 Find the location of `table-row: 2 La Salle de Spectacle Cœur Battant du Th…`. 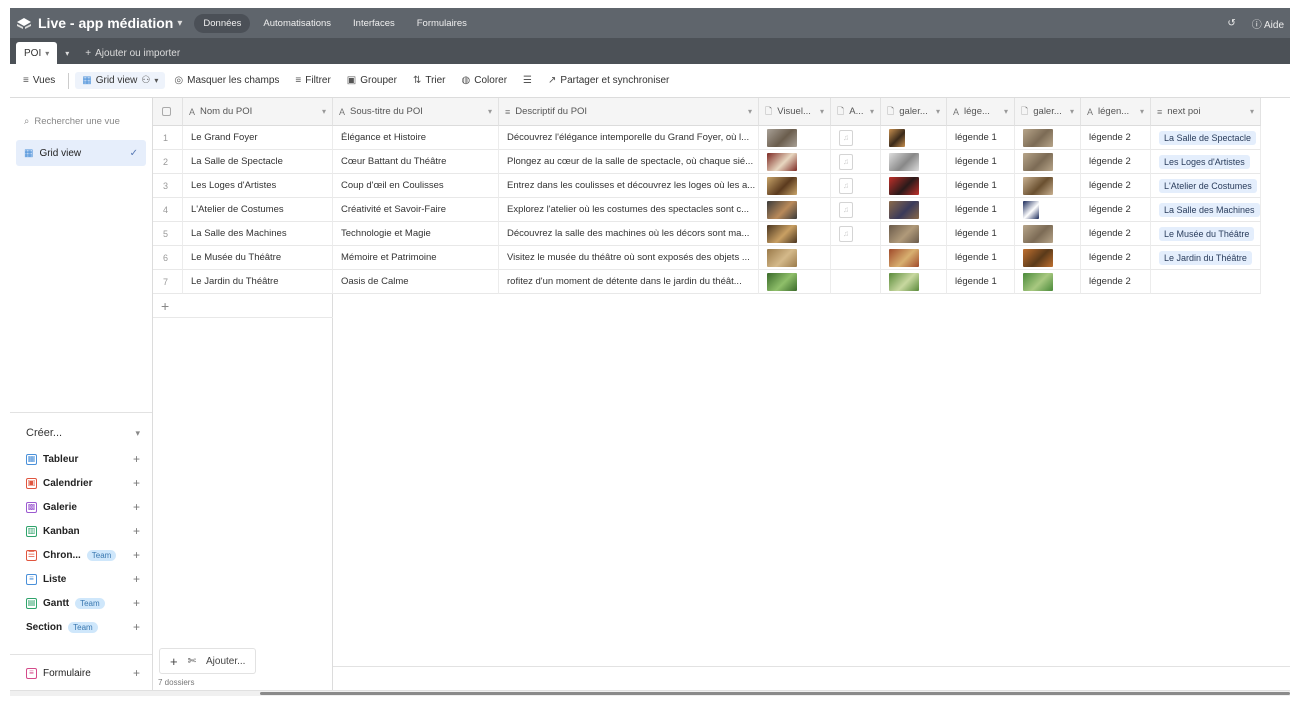

table-row: 2 La Salle de Spectacle Cœur Battant du Th… is located at coordinates (707, 162).